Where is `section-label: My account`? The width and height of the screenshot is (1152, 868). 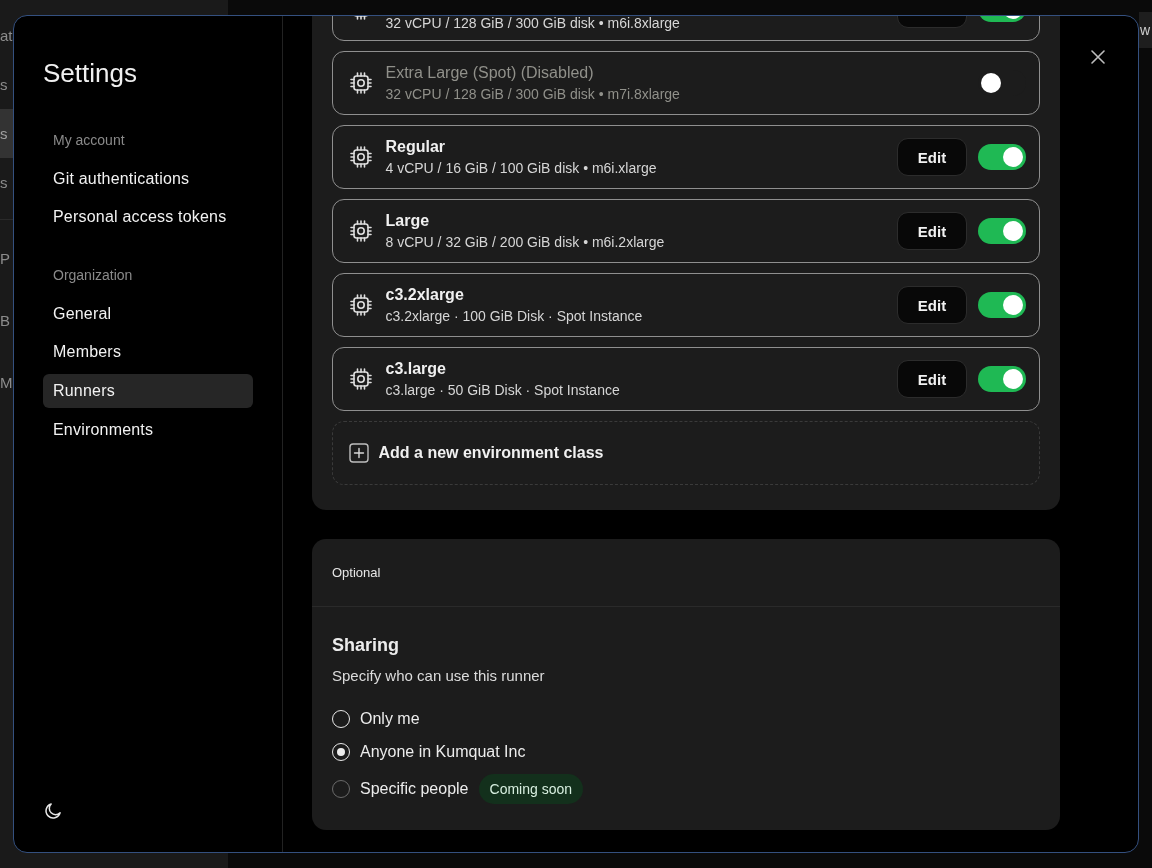
section-label: My account is located at coordinates (89, 140).